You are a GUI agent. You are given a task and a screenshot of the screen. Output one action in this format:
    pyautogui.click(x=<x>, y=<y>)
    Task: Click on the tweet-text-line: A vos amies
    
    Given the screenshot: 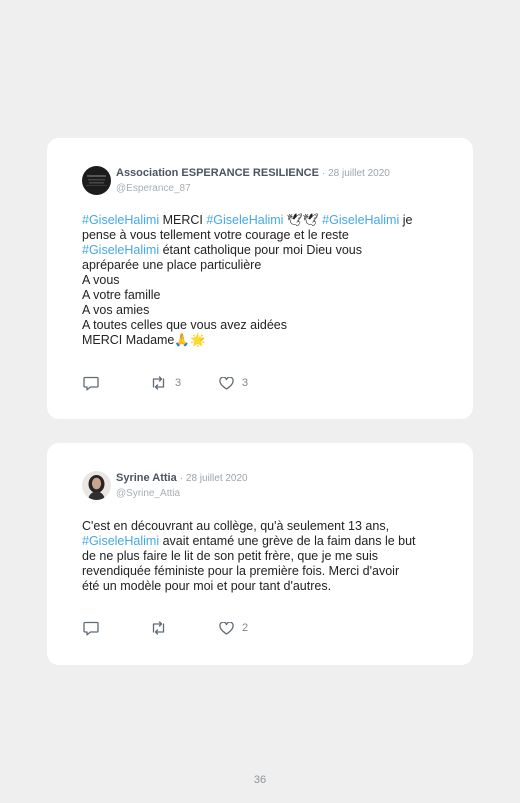 What is the action you would take?
    pyautogui.click(x=263, y=310)
    